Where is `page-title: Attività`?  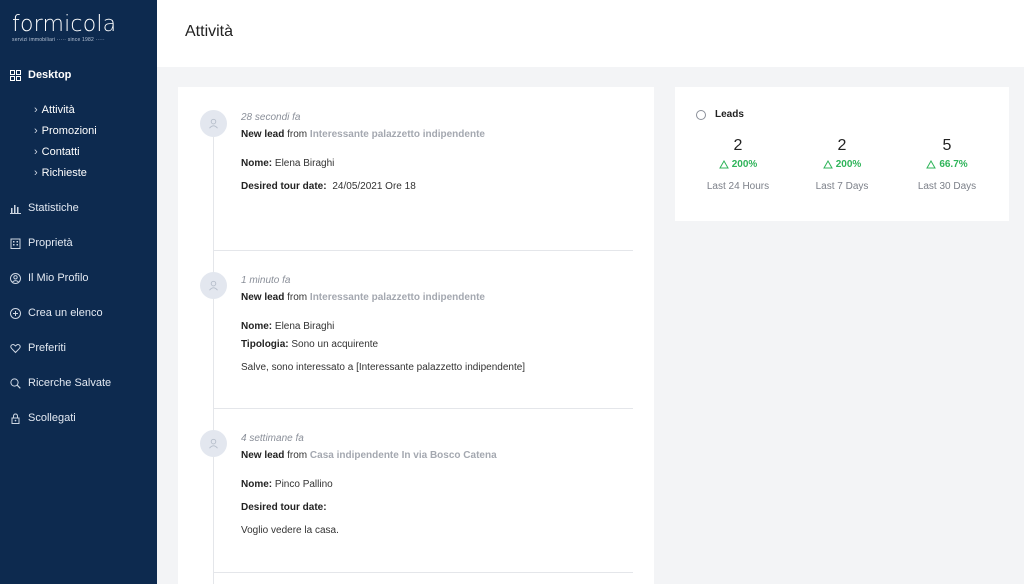 page-title: Attività is located at coordinates (209, 31).